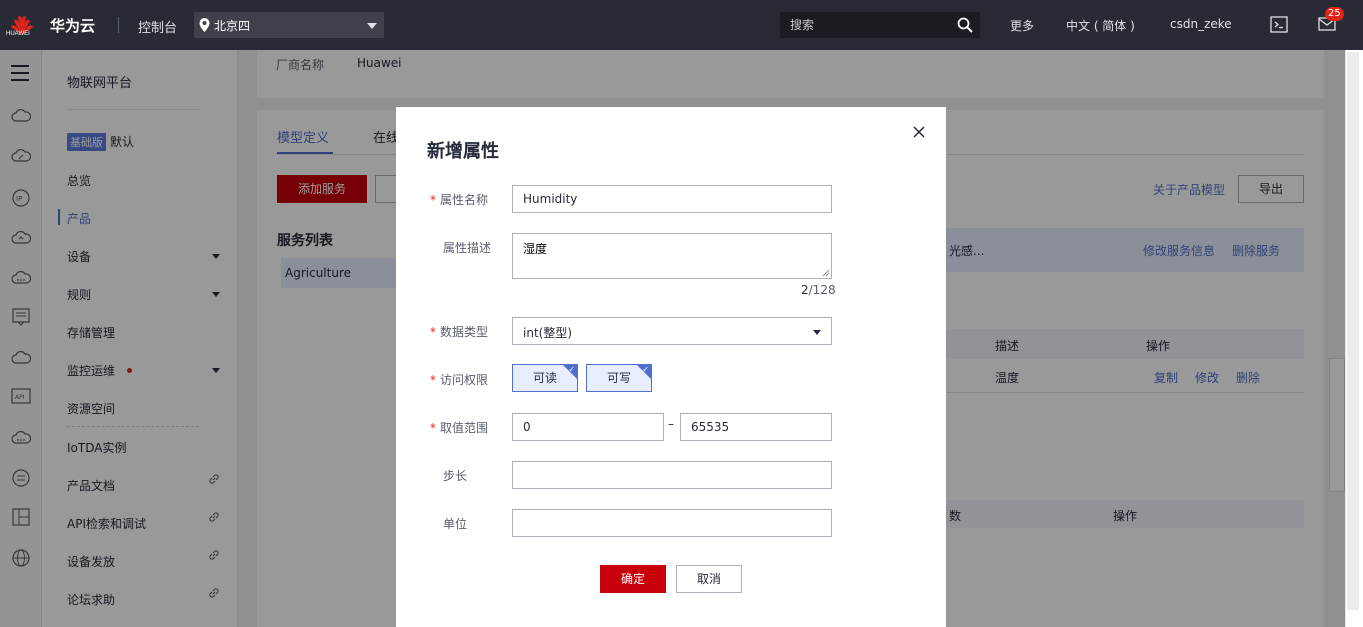 Image resolution: width=1363 pixels, height=627 pixels. Describe the element at coordinates (459, 332) in the screenshot. I see `data-type-label: * 数据类型` at that location.